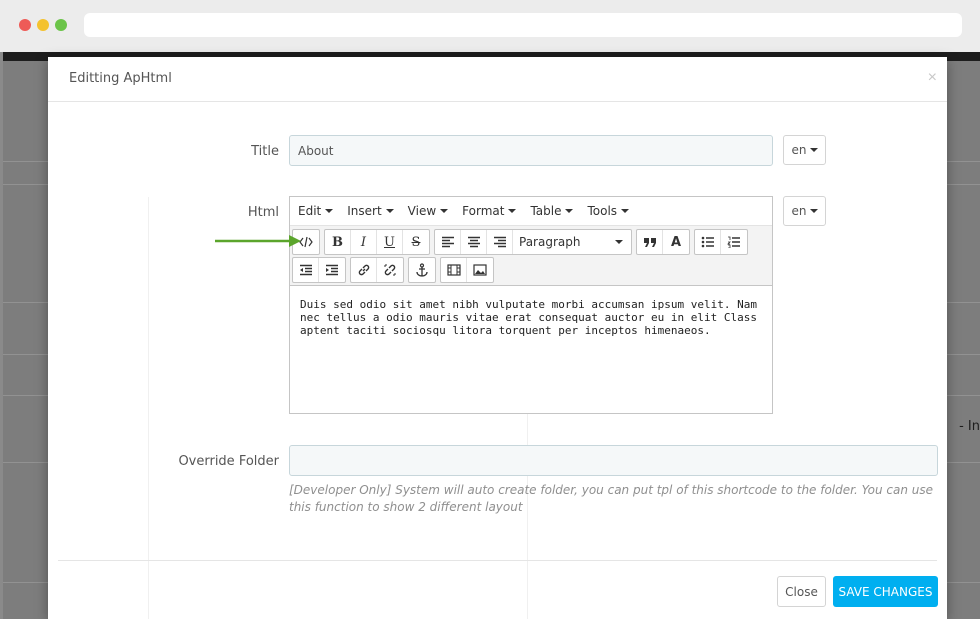 The width and height of the screenshot is (980, 619). I want to click on link-icon, so click(363, 270).